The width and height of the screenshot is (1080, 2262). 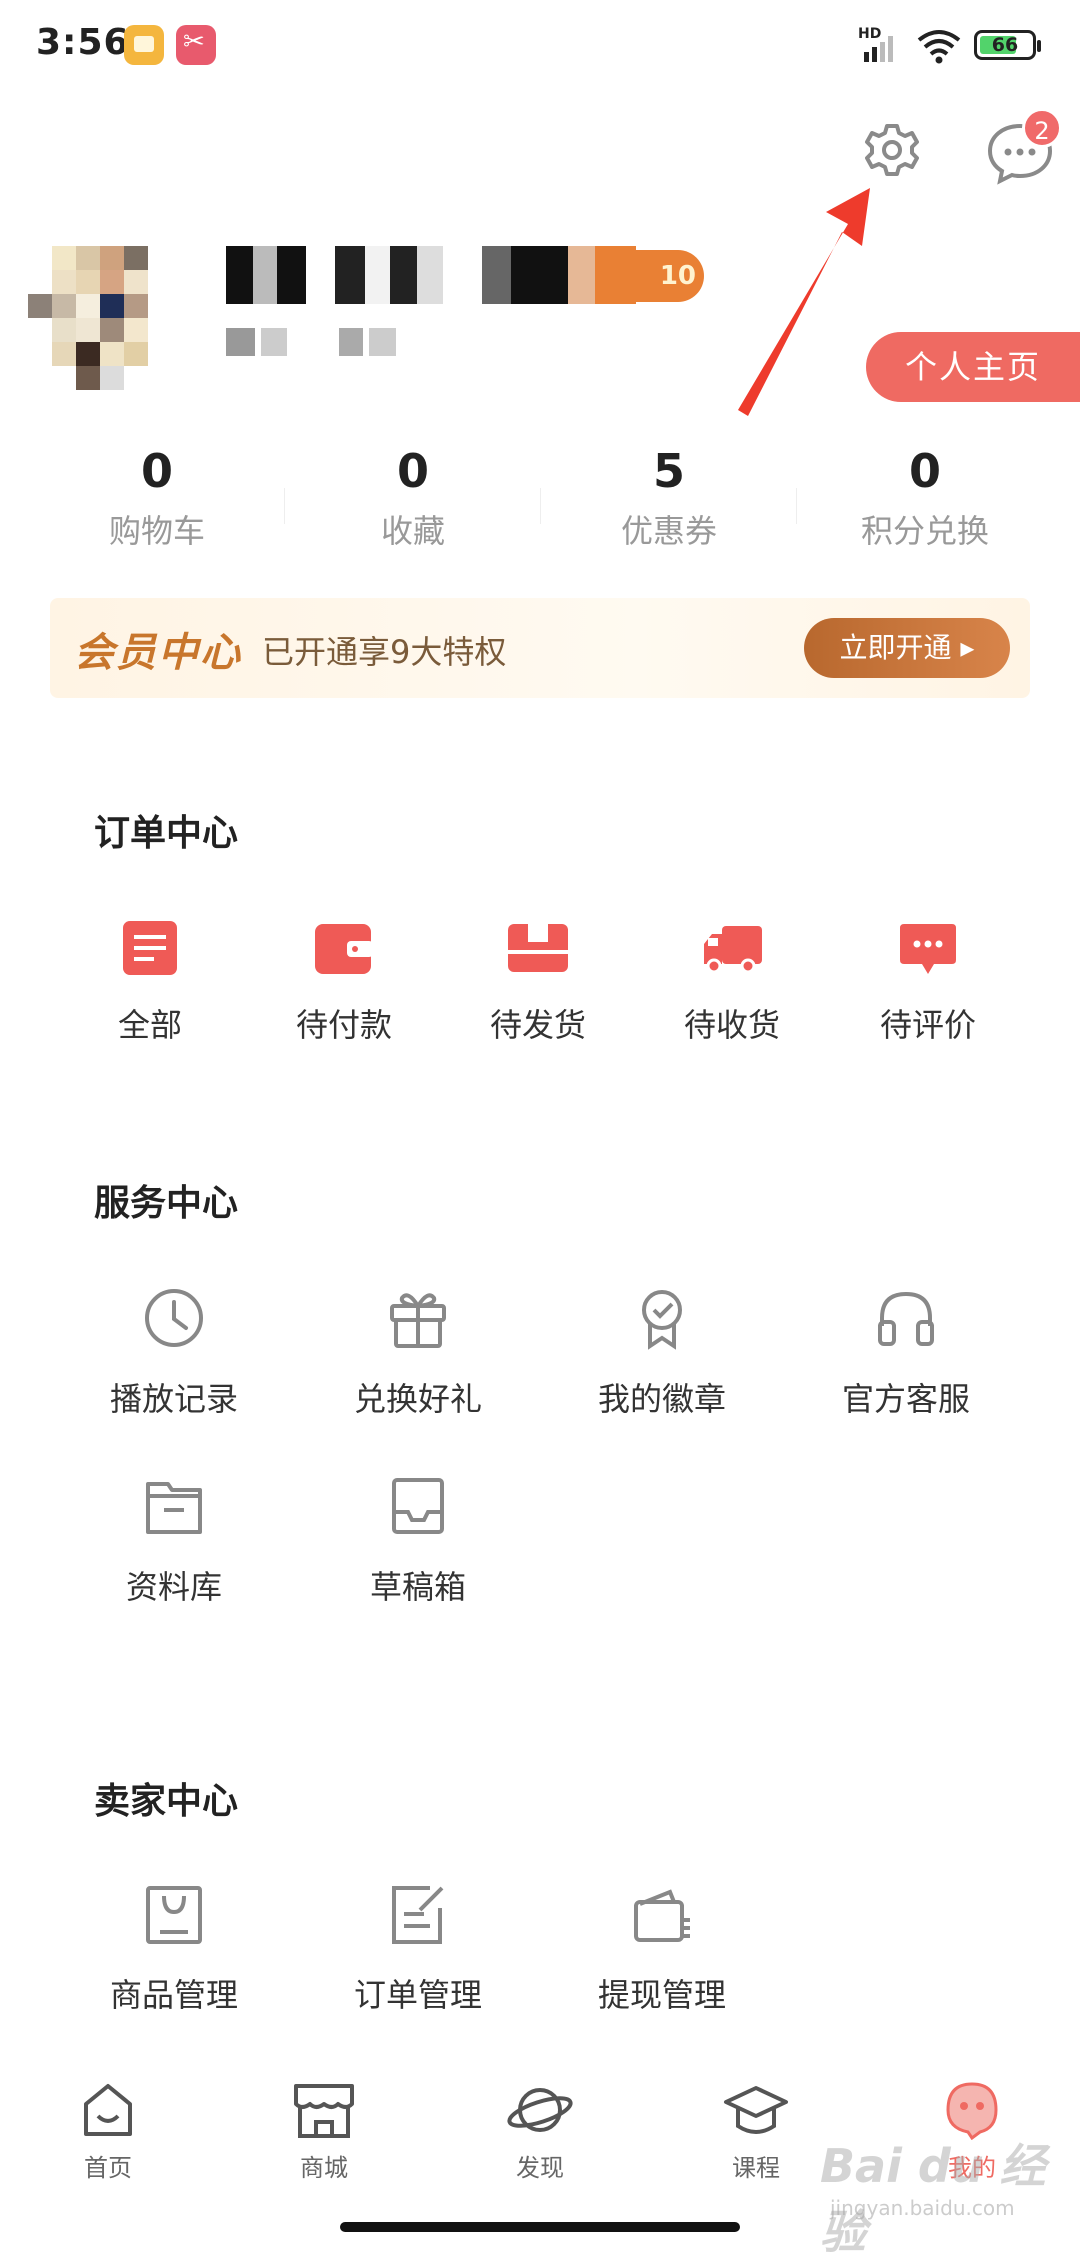 I want to click on list-icon, so click(x=150, y=948).